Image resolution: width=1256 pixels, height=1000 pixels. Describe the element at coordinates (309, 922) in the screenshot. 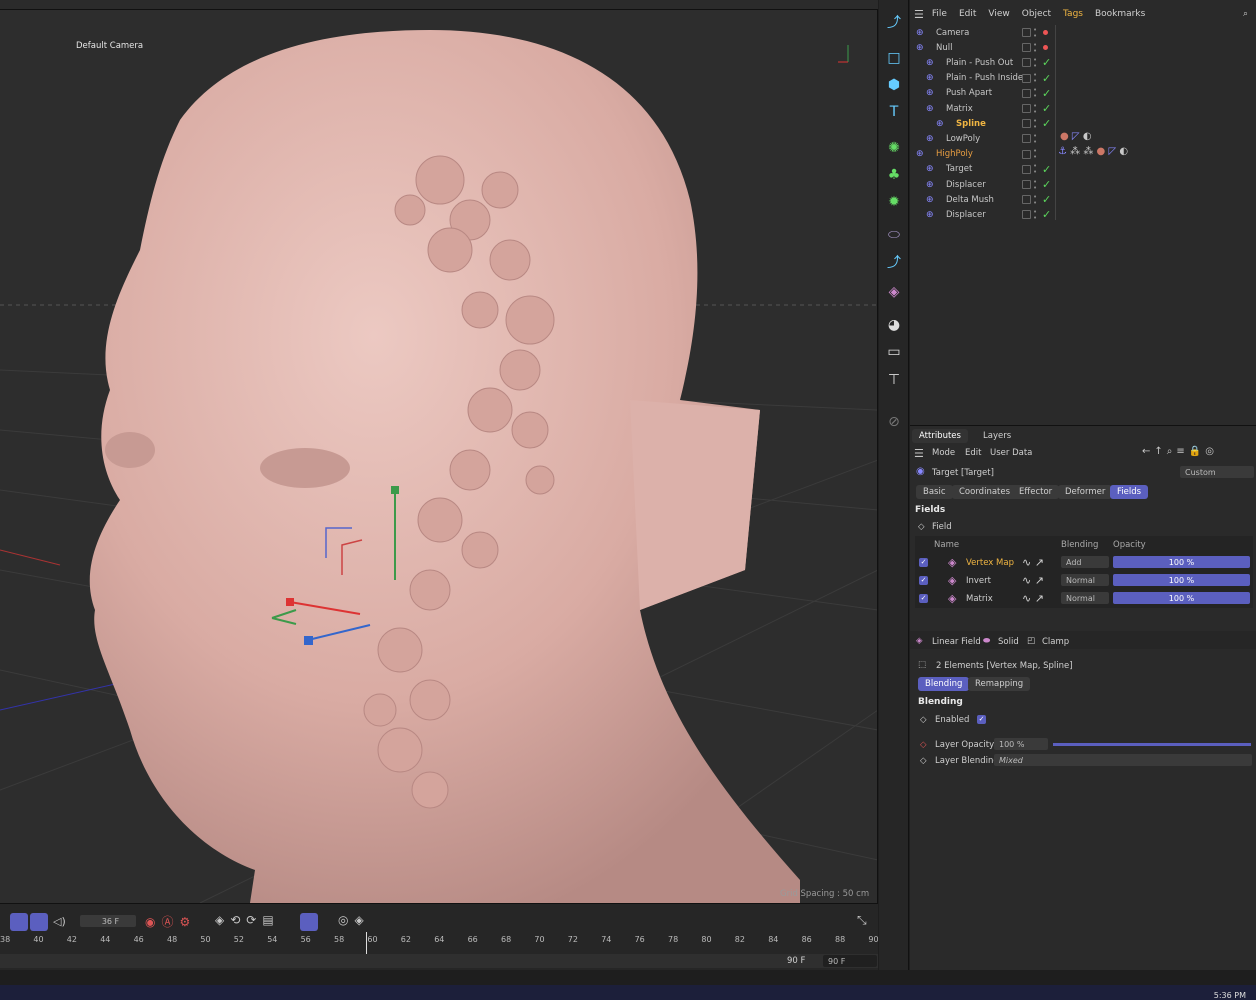

I see `key-mode-icon` at that location.